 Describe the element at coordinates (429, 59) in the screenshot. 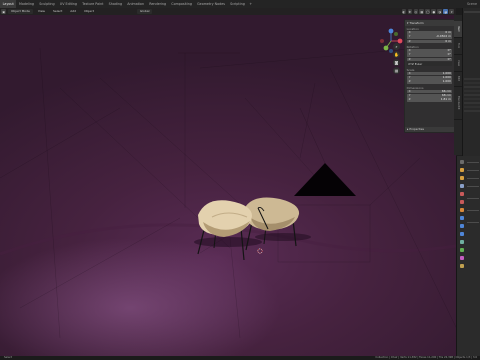

I see `rotation-z-field: Z 0°` at that location.